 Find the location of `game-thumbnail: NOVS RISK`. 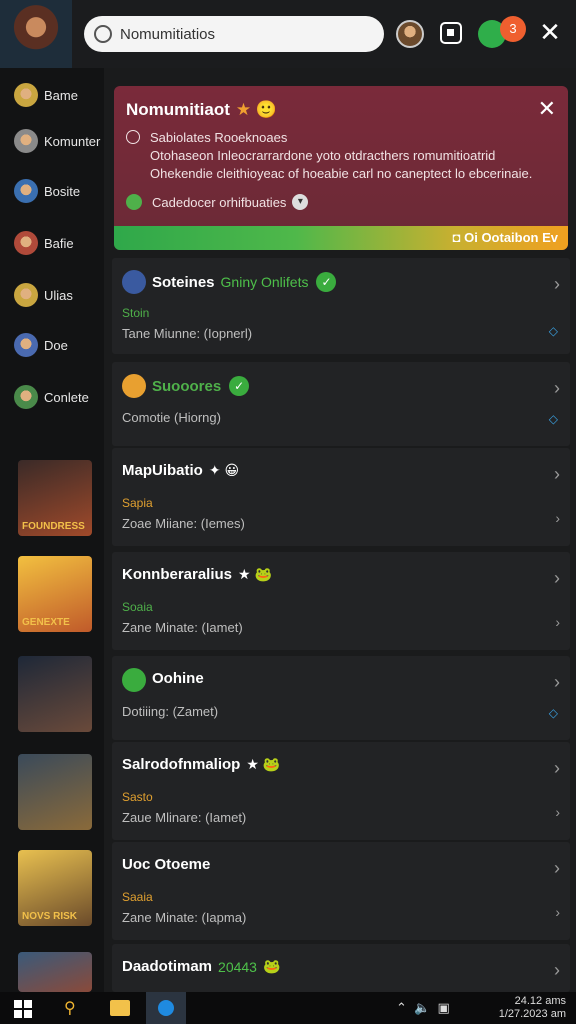

game-thumbnail: NOVS RISK is located at coordinates (55, 888).